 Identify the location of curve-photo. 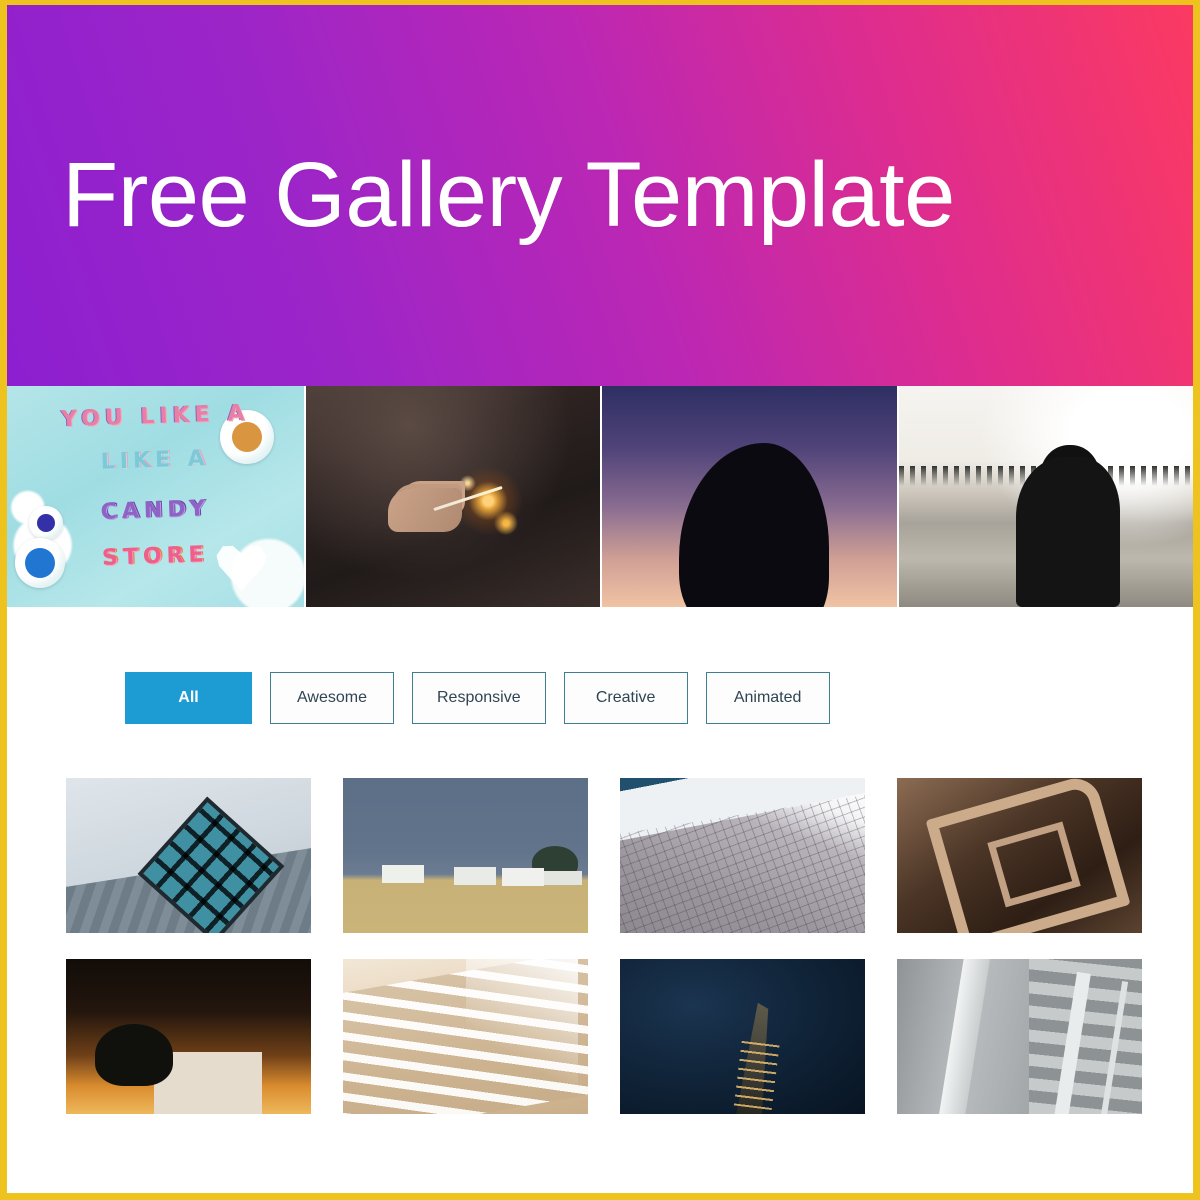
(742, 855).